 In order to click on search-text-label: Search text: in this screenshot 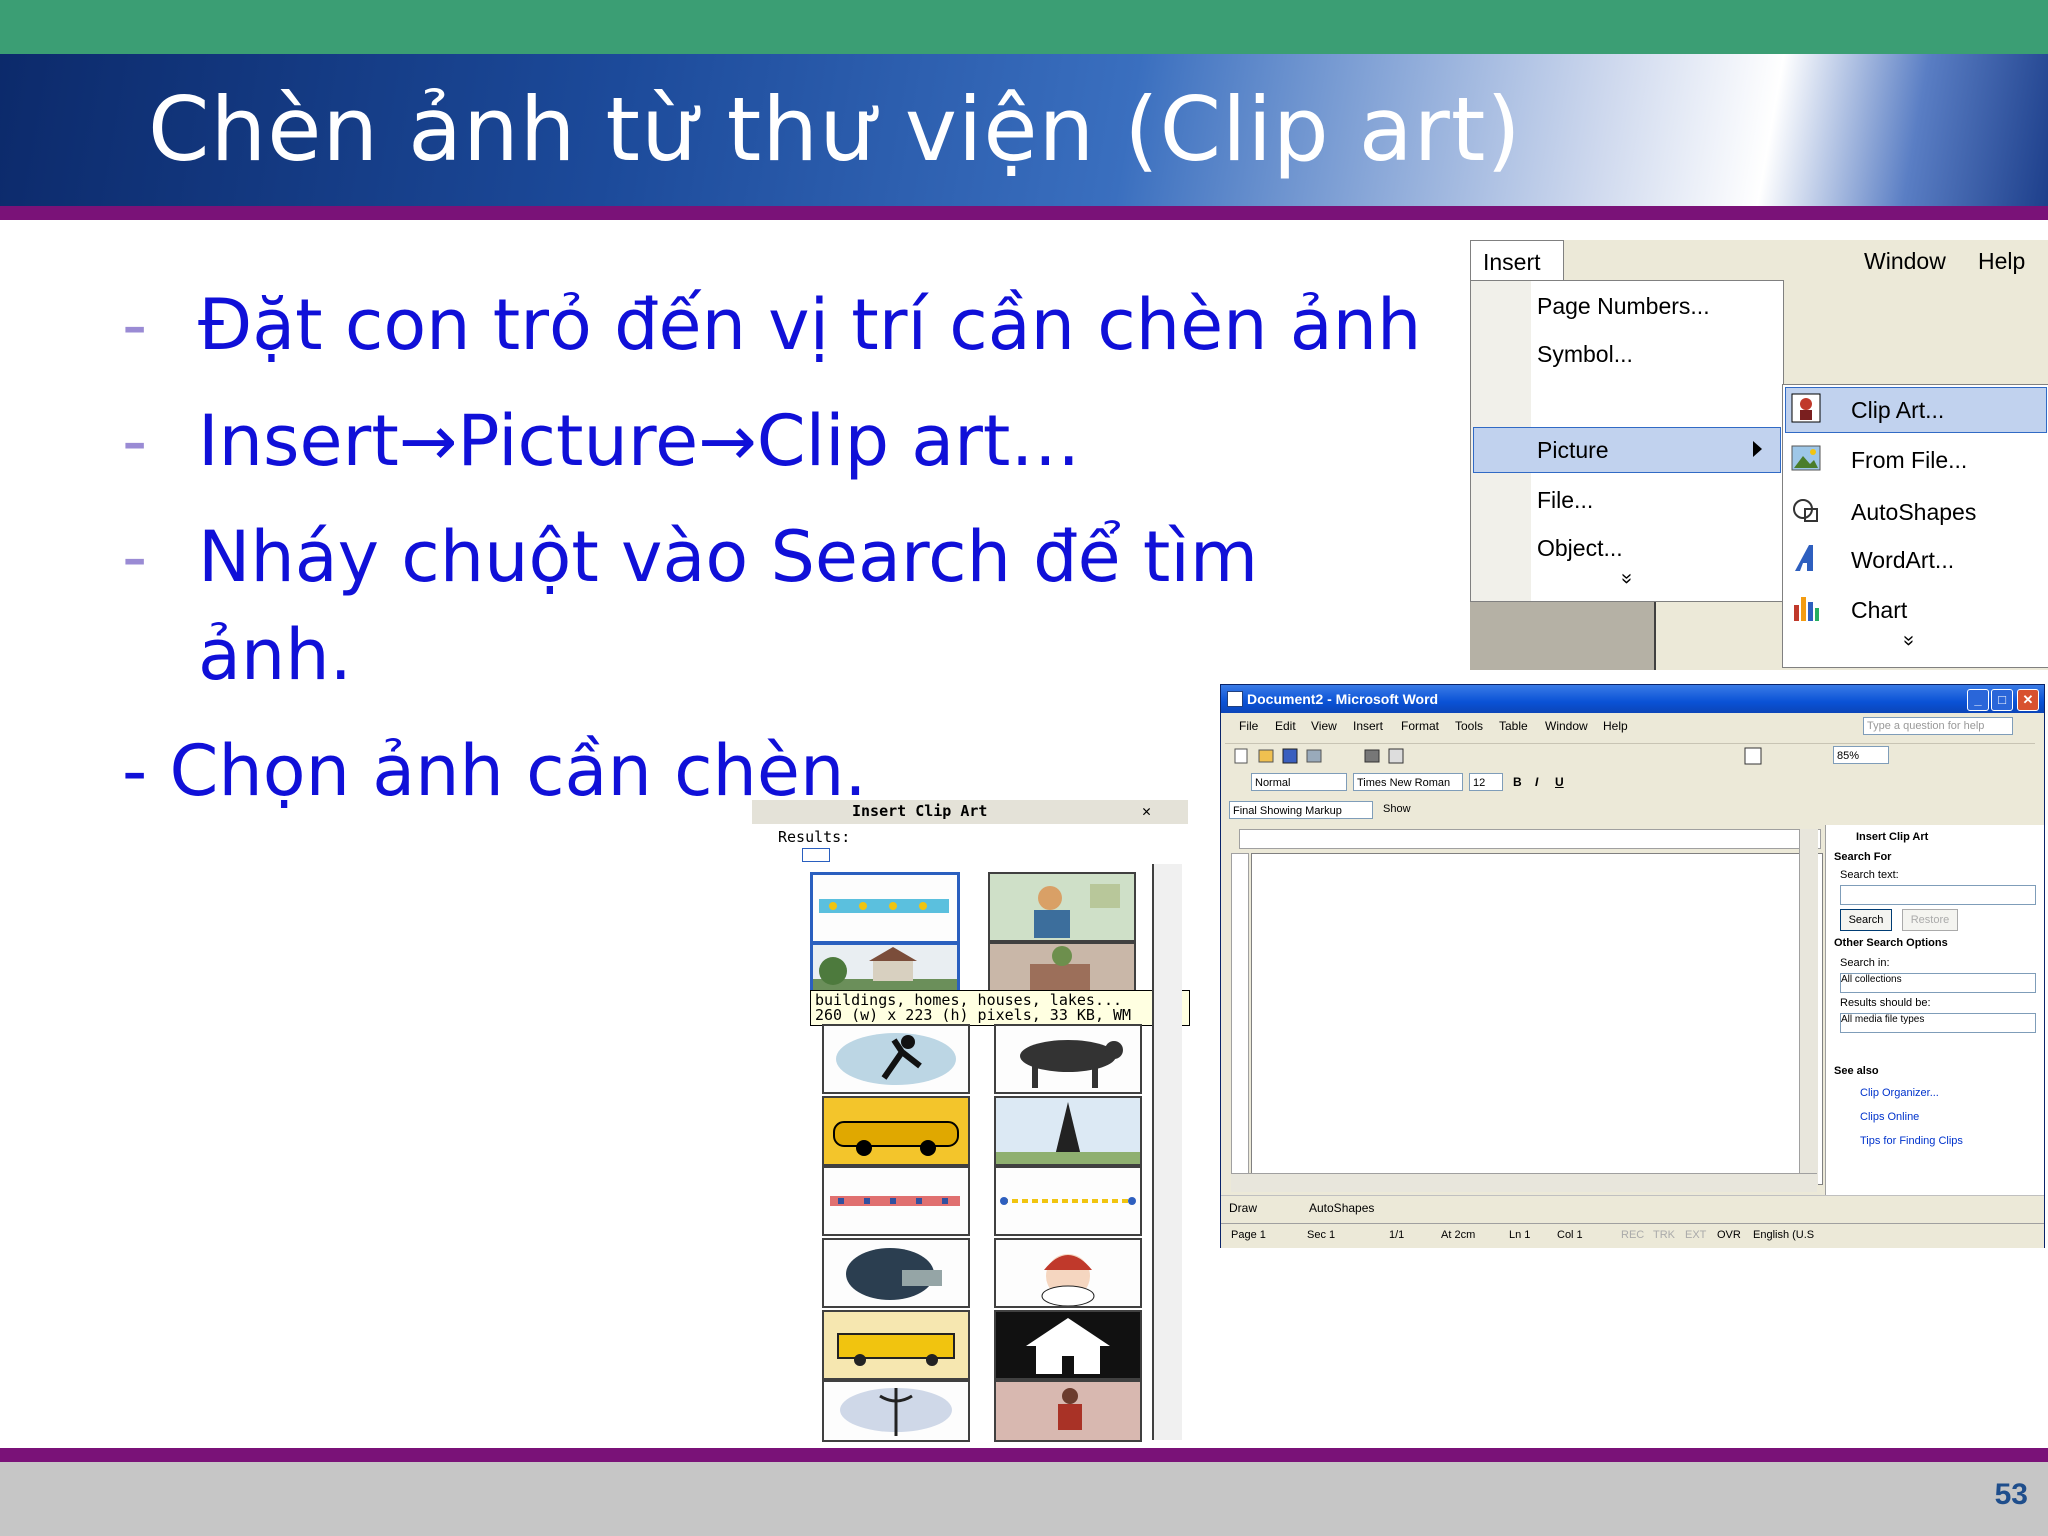, I will do `click(1869, 875)`.